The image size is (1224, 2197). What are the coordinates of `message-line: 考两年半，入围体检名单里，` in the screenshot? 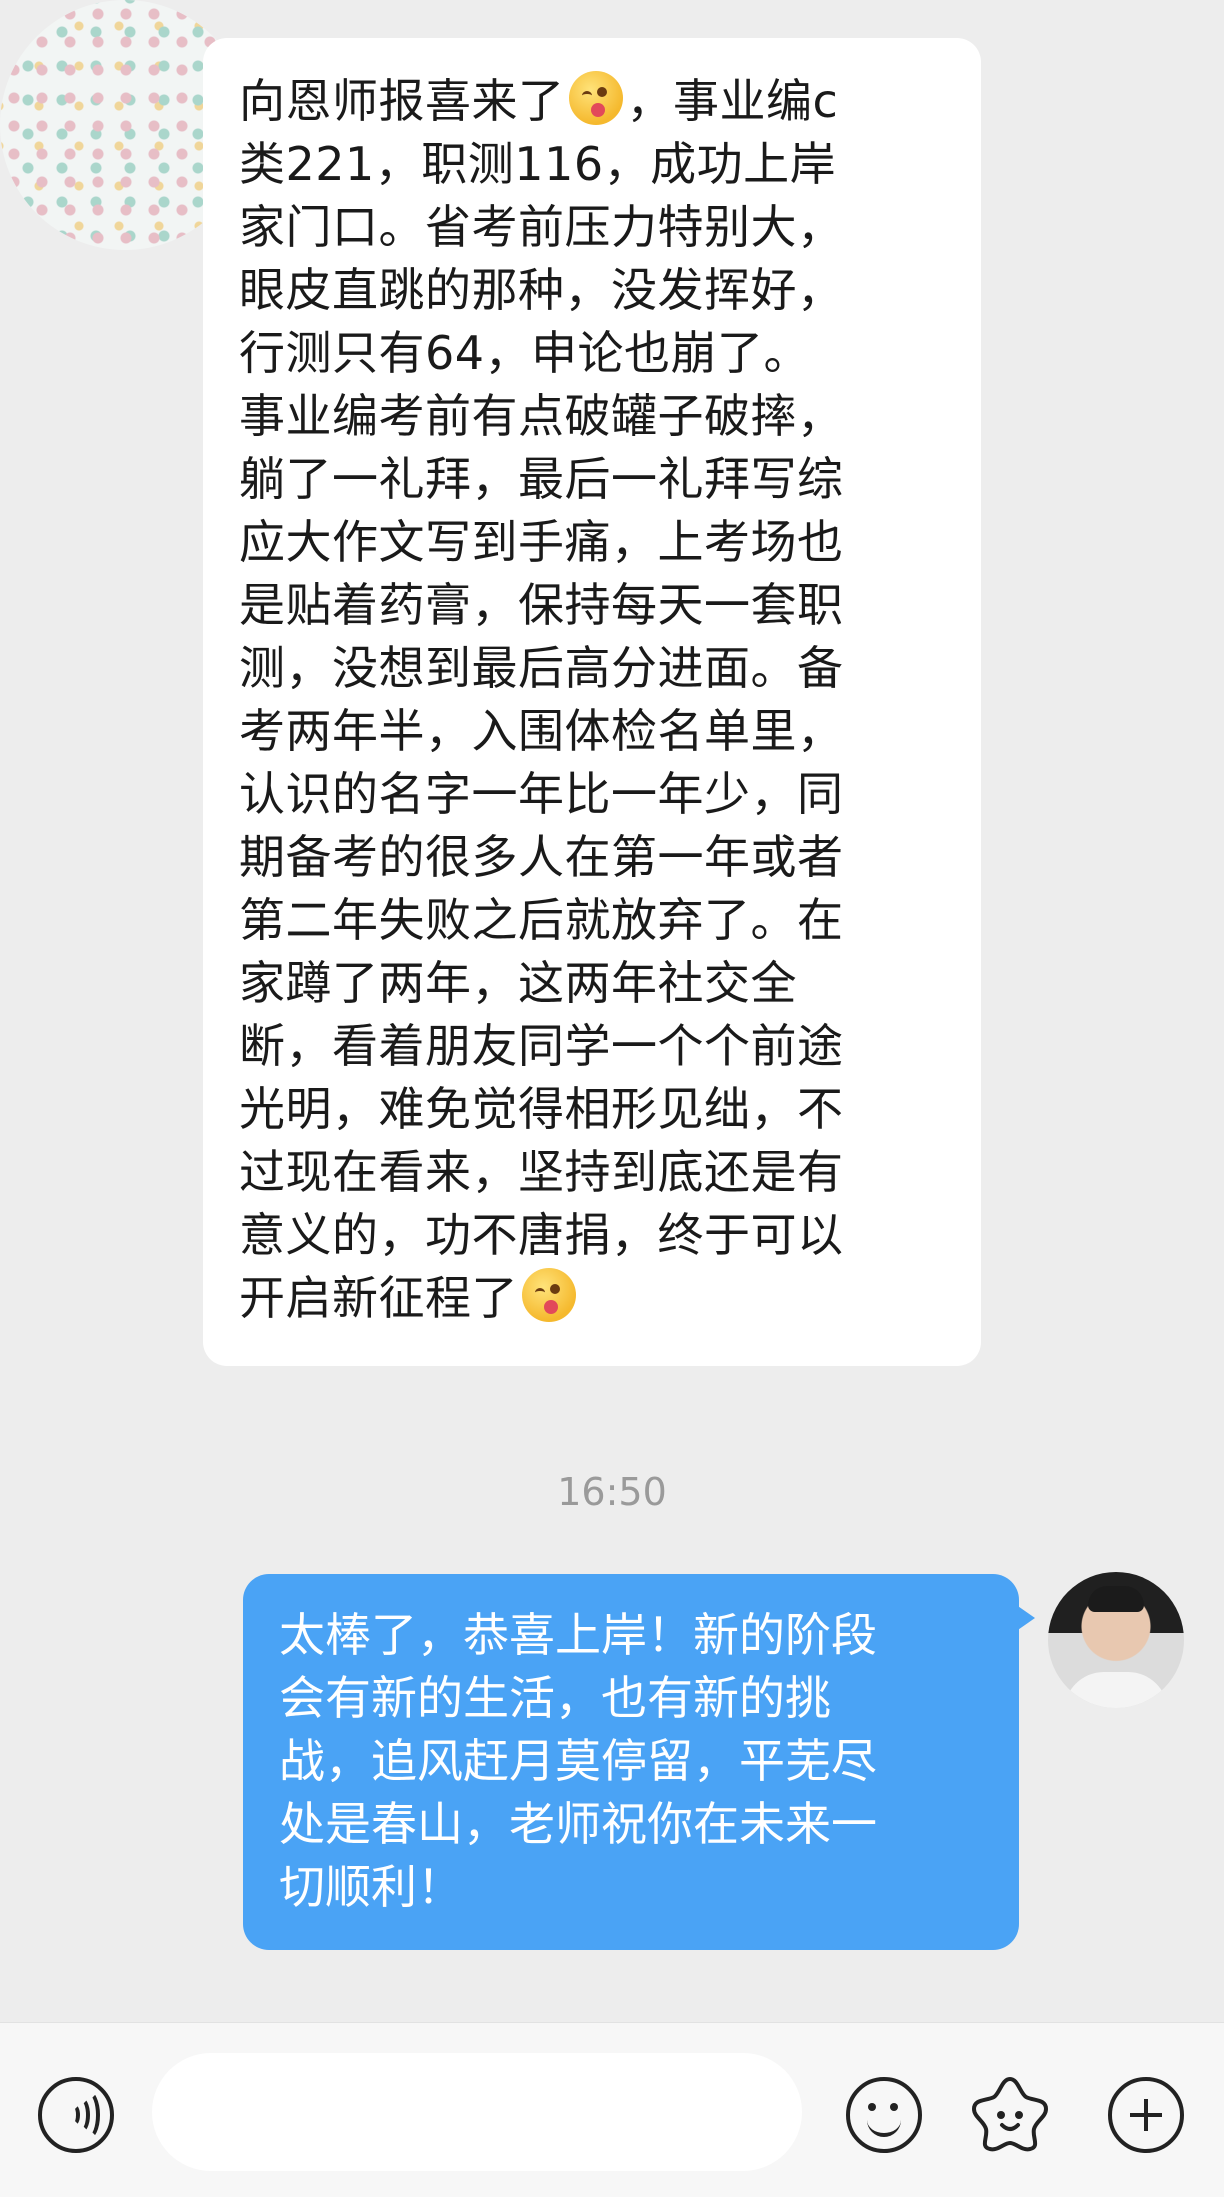 It's located at (541, 731).